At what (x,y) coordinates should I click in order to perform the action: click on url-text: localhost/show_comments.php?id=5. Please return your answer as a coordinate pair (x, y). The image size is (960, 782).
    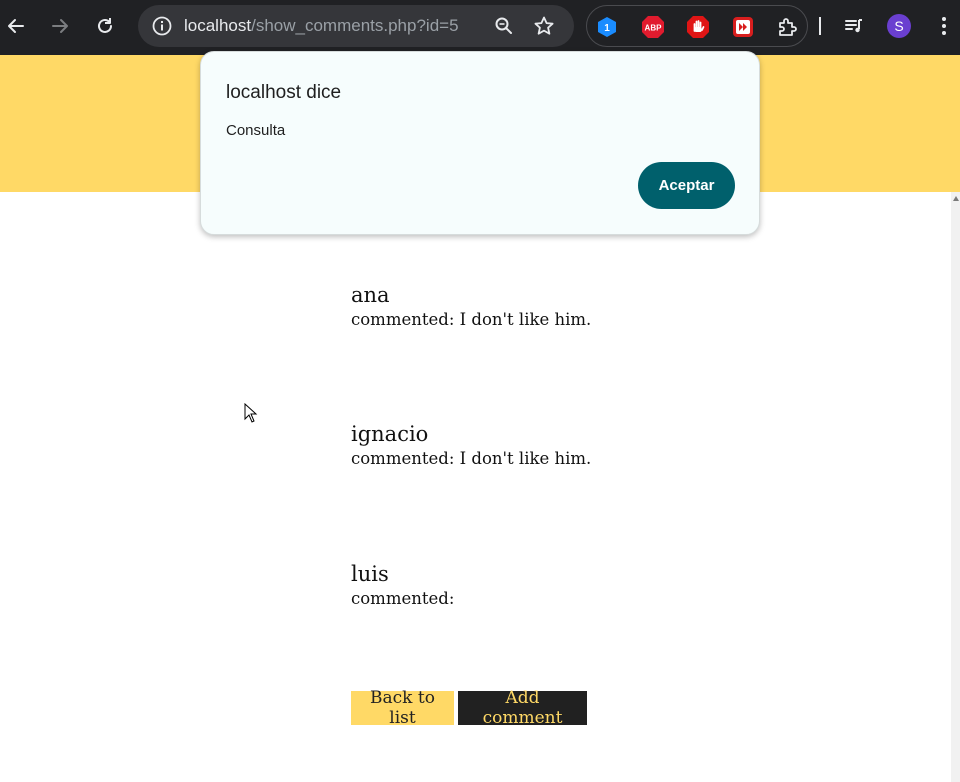
    Looking at the image, I should click on (321, 26).